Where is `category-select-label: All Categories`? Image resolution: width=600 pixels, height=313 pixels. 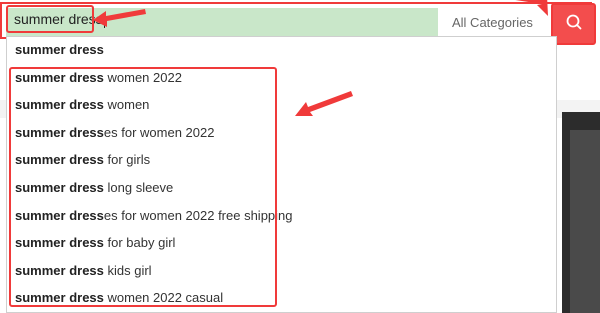
category-select-label: All Categories is located at coordinates (492, 22).